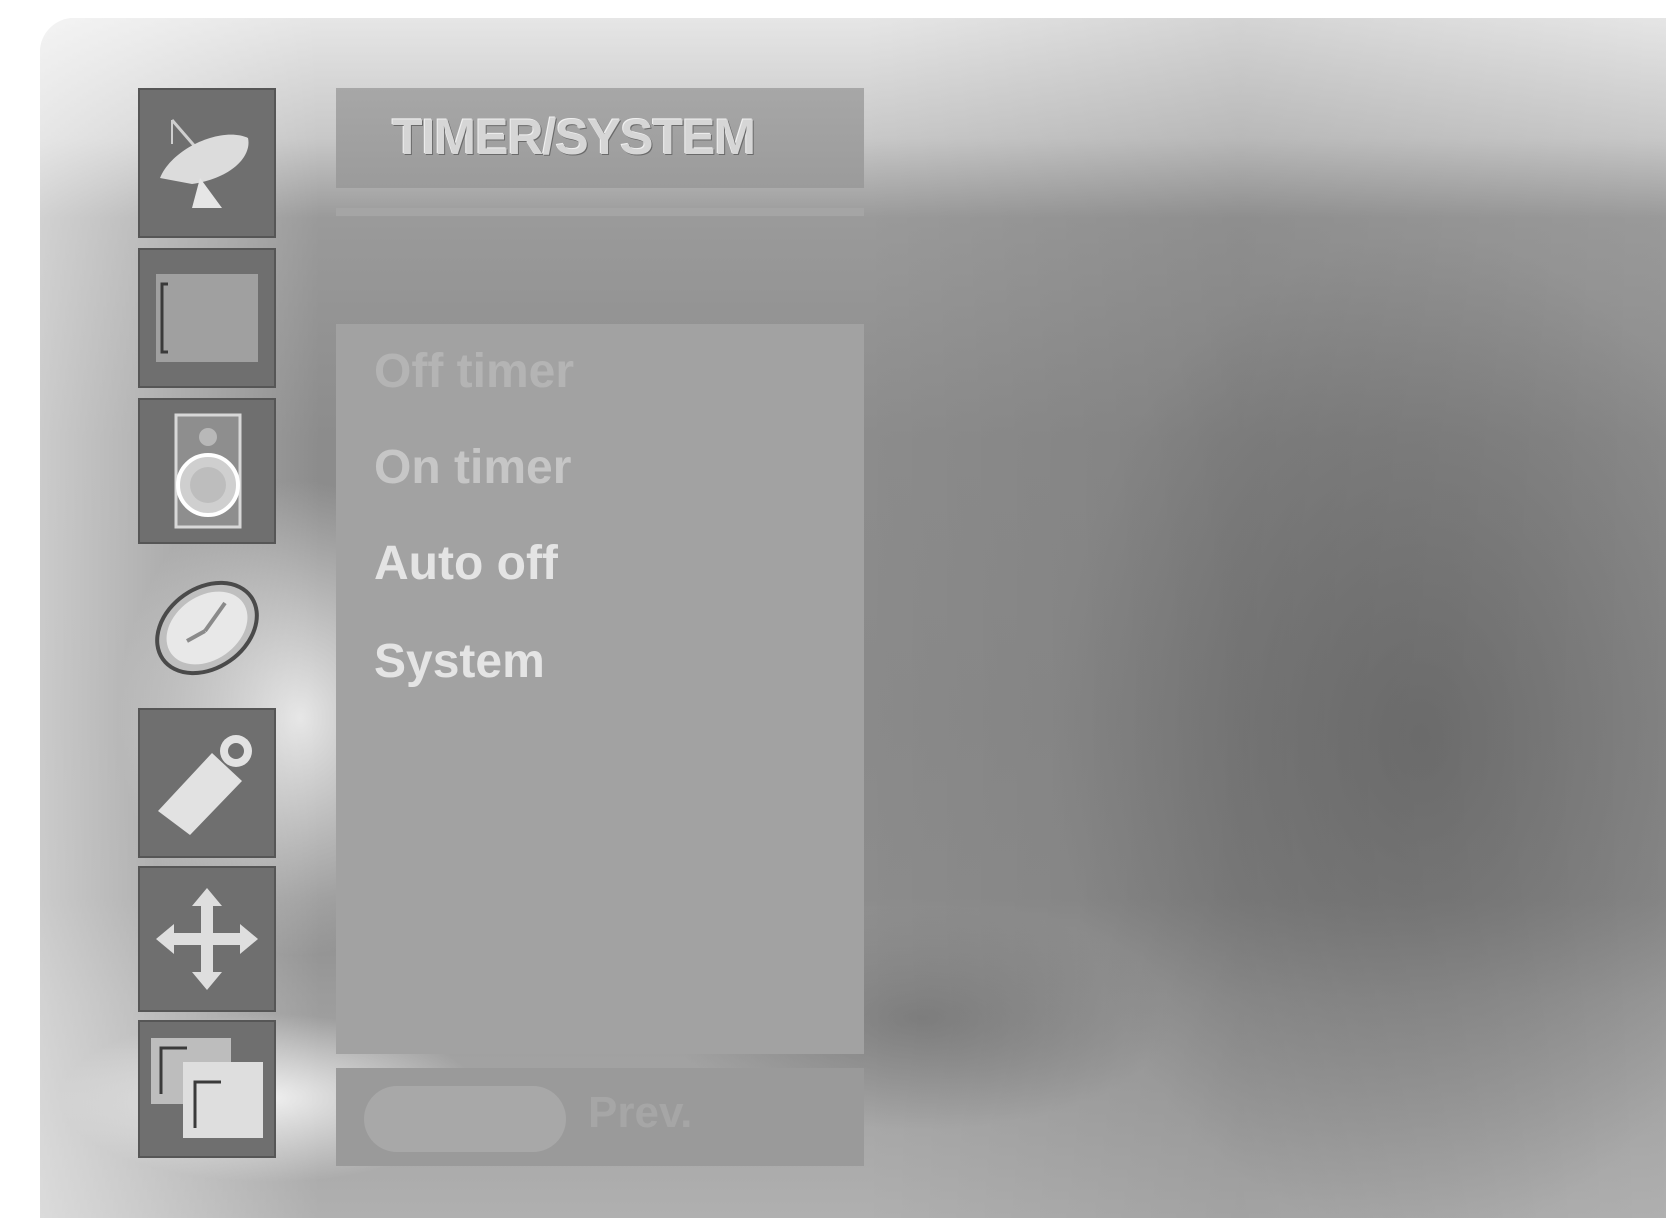  I want to click on prev-button, so click(465, 1119).